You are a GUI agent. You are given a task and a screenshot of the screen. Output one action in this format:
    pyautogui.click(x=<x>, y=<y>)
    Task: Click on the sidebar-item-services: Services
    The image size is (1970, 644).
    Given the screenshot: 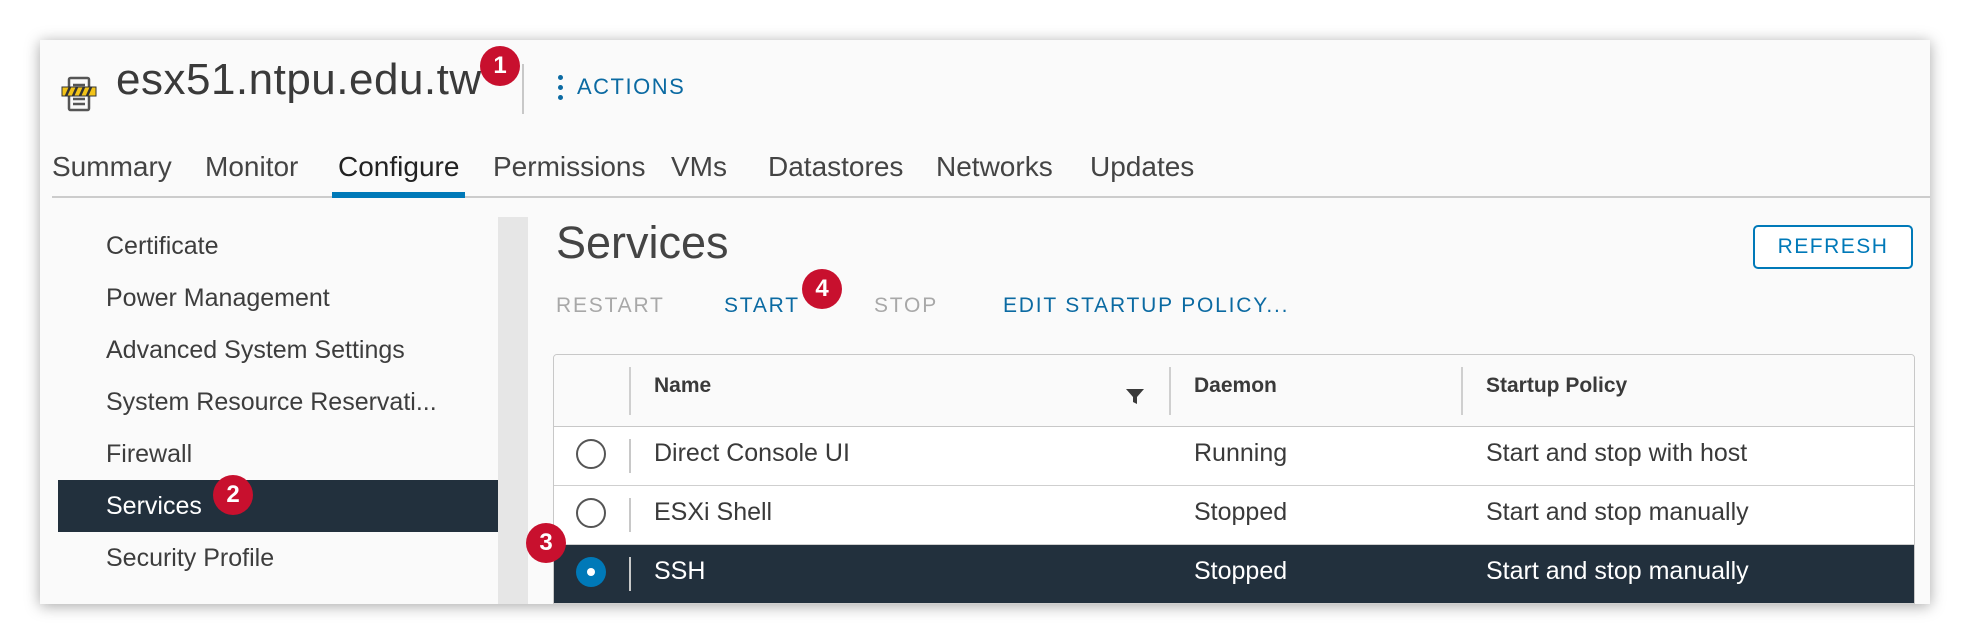 What is the action you would take?
    pyautogui.click(x=278, y=506)
    